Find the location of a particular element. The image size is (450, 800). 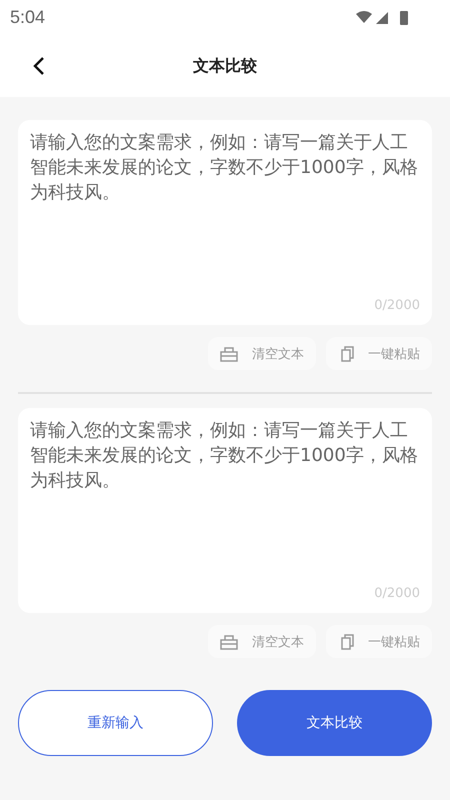

page-title: 文本比较 is located at coordinates (225, 66).